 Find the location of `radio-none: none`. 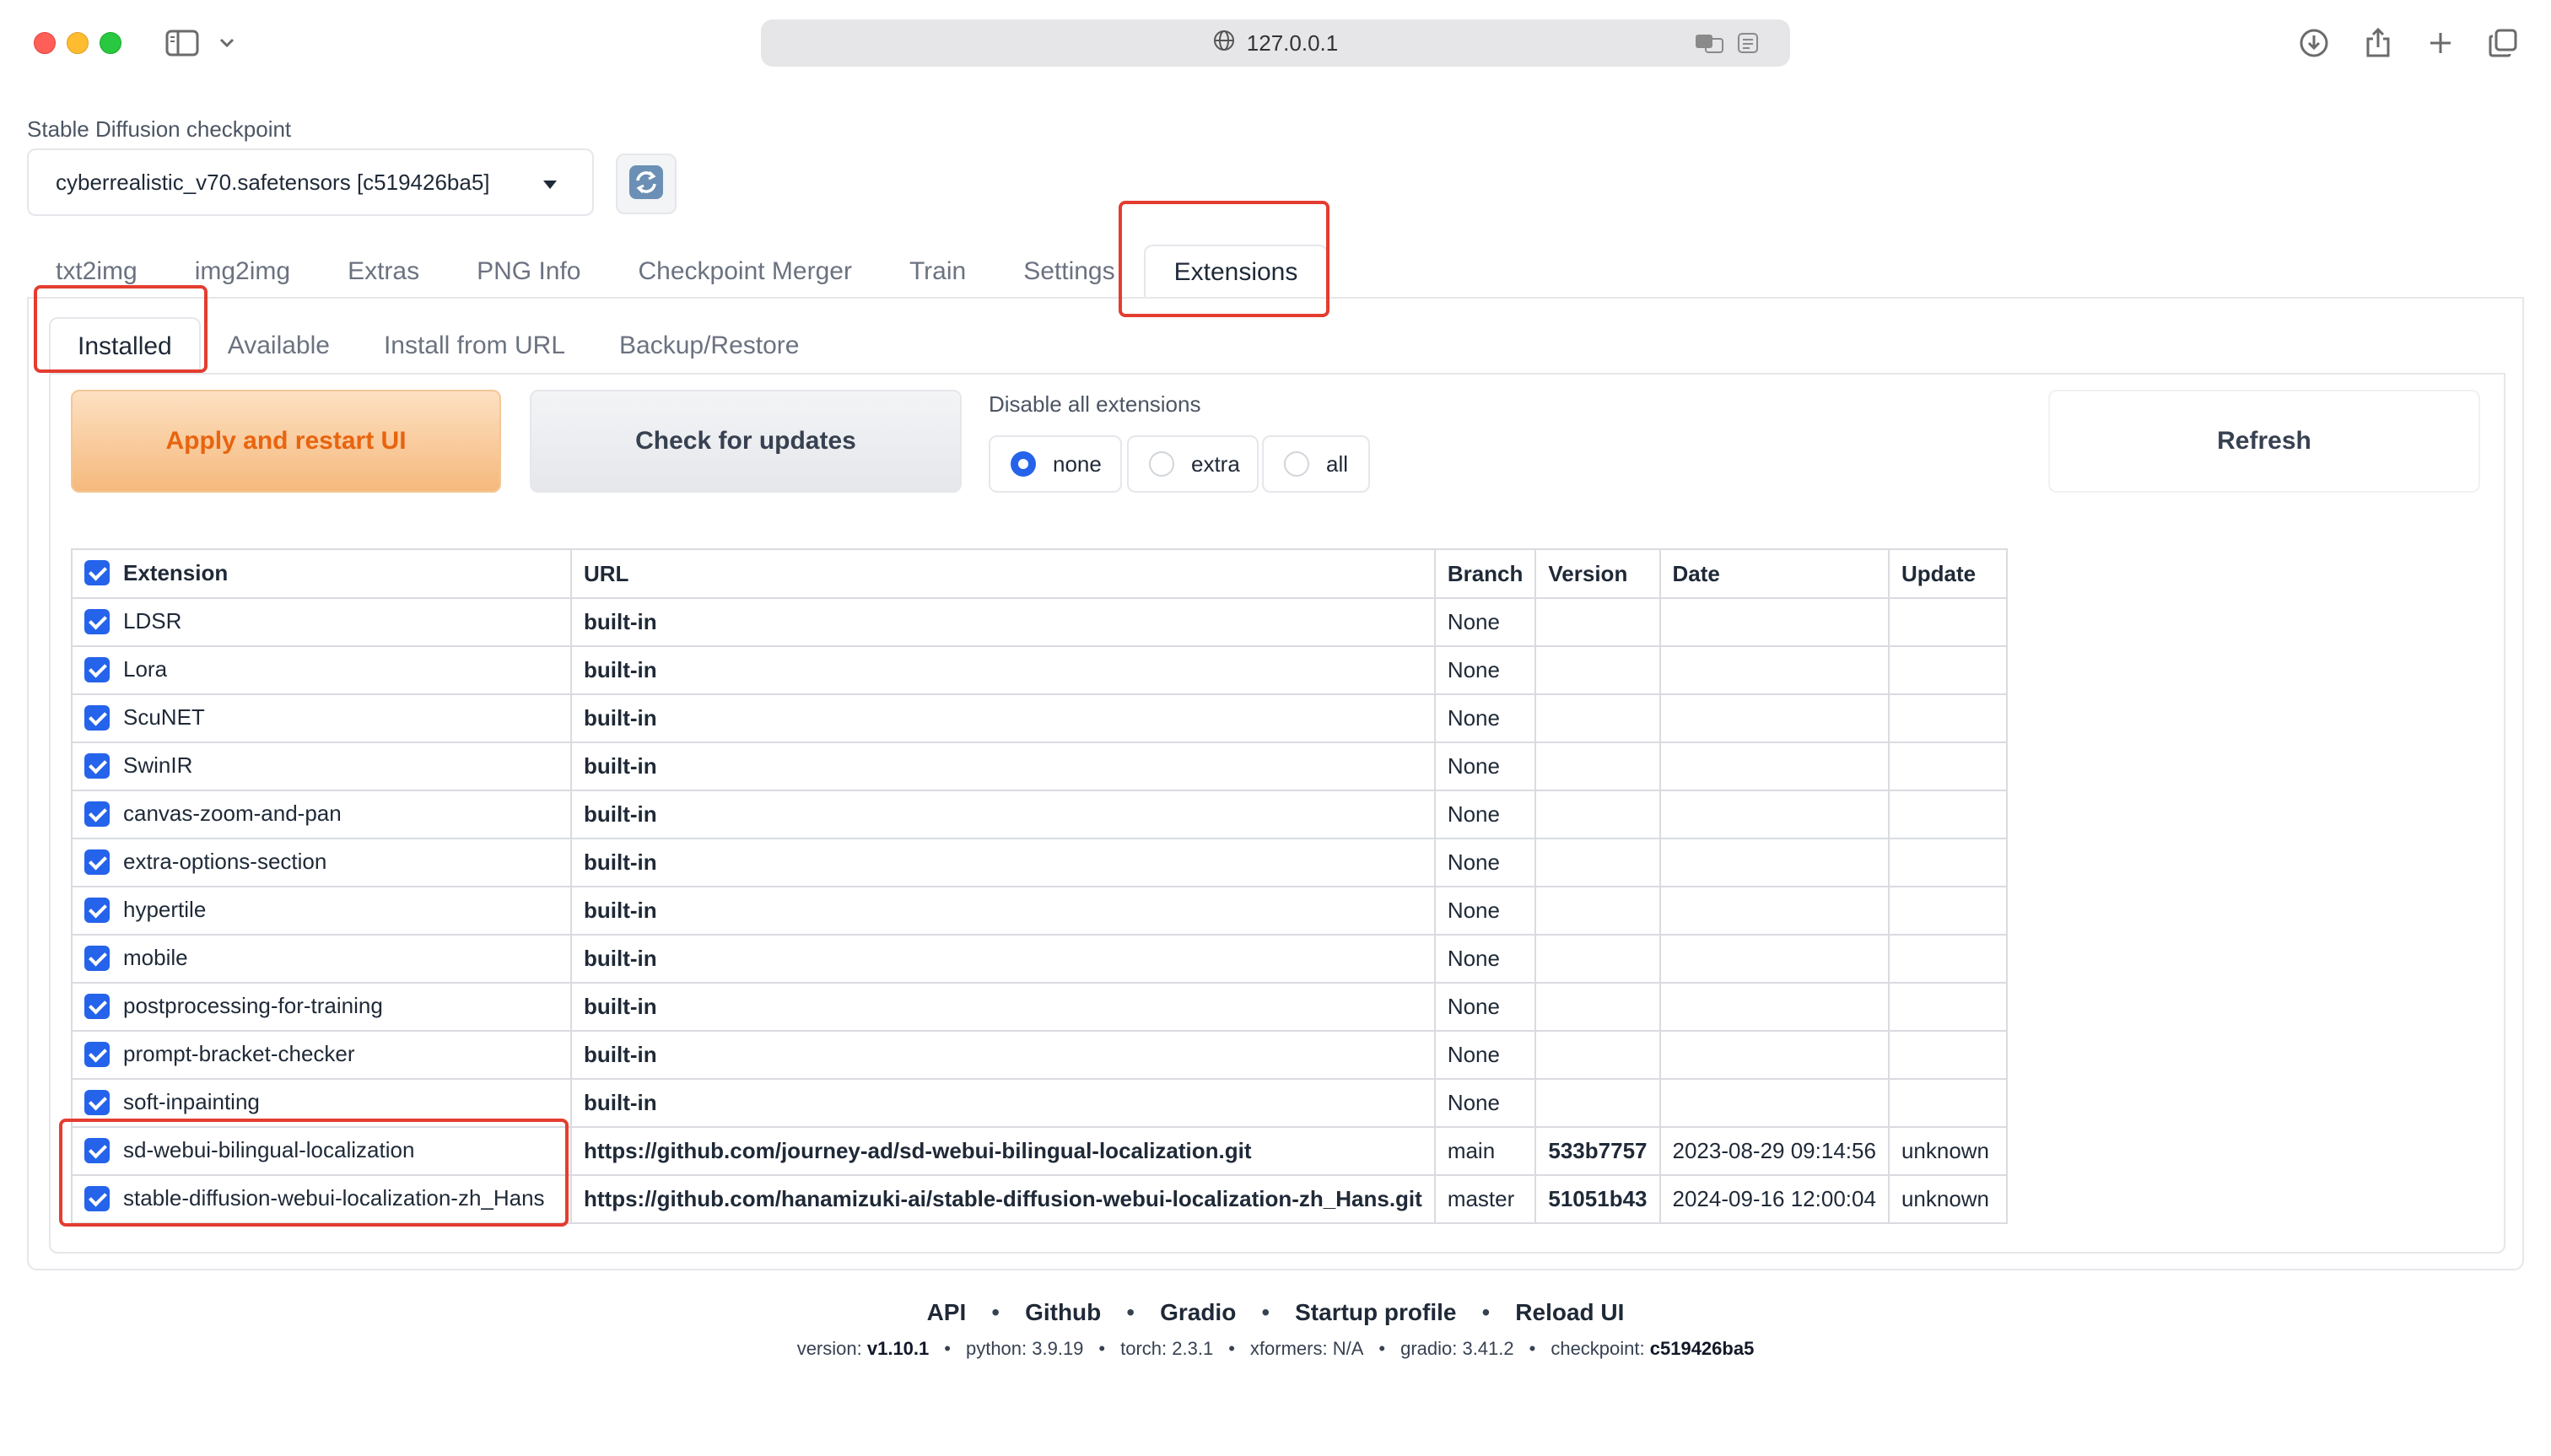

radio-none: none is located at coordinates (1055, 464).